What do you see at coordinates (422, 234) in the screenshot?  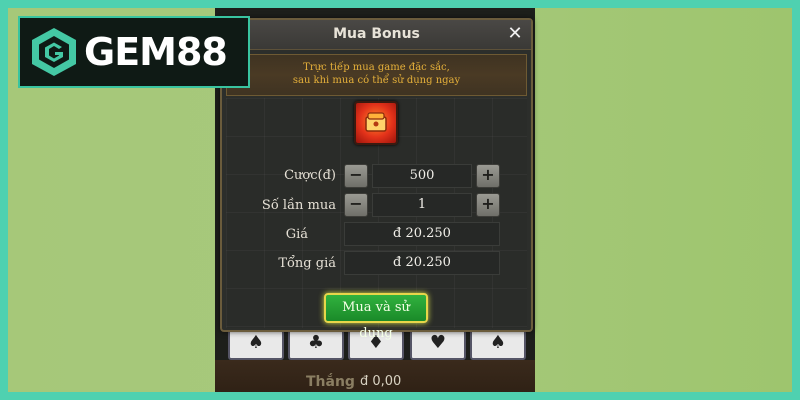 I see `price-value: đ 20.250` at bounding box center [422, 234].